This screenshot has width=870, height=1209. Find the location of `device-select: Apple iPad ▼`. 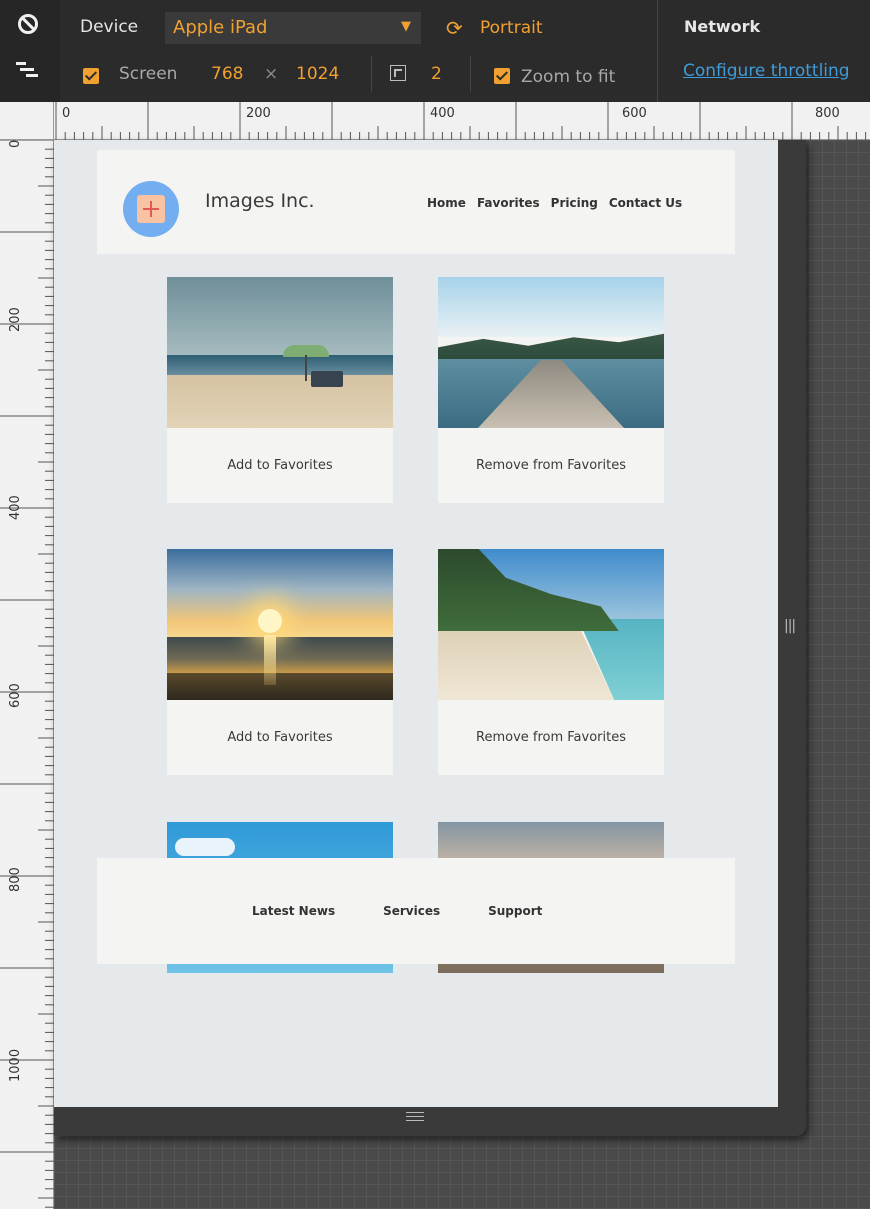

device-select: Apple iPad ▼ is located at coordinates (293, 28).